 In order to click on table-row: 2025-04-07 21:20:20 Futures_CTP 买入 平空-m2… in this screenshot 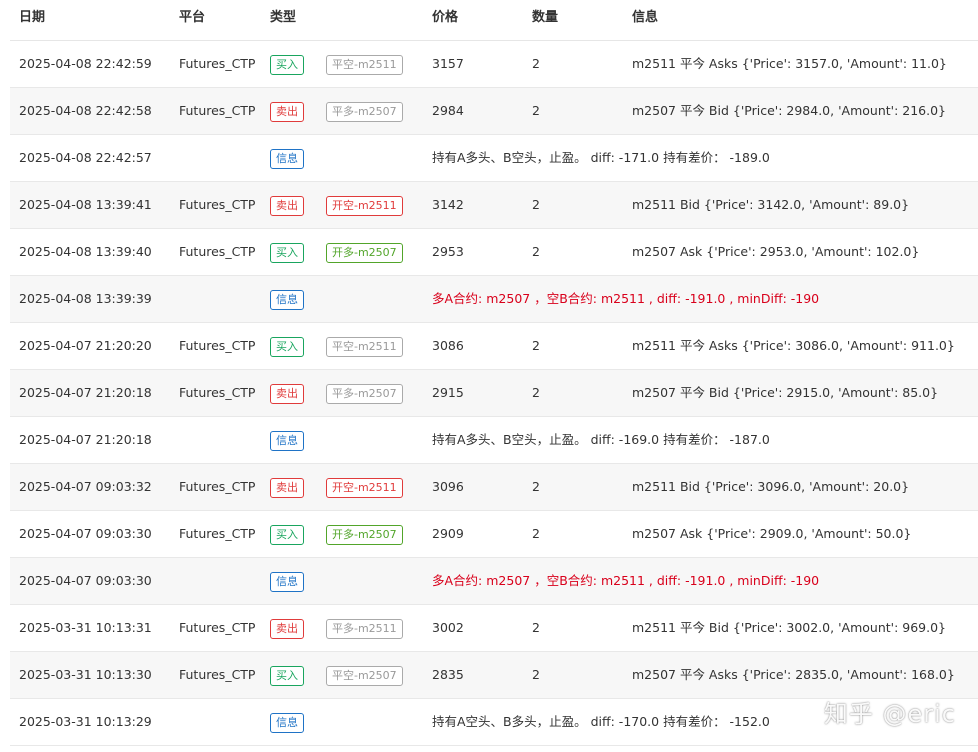, I will do `click(494, 346)`.